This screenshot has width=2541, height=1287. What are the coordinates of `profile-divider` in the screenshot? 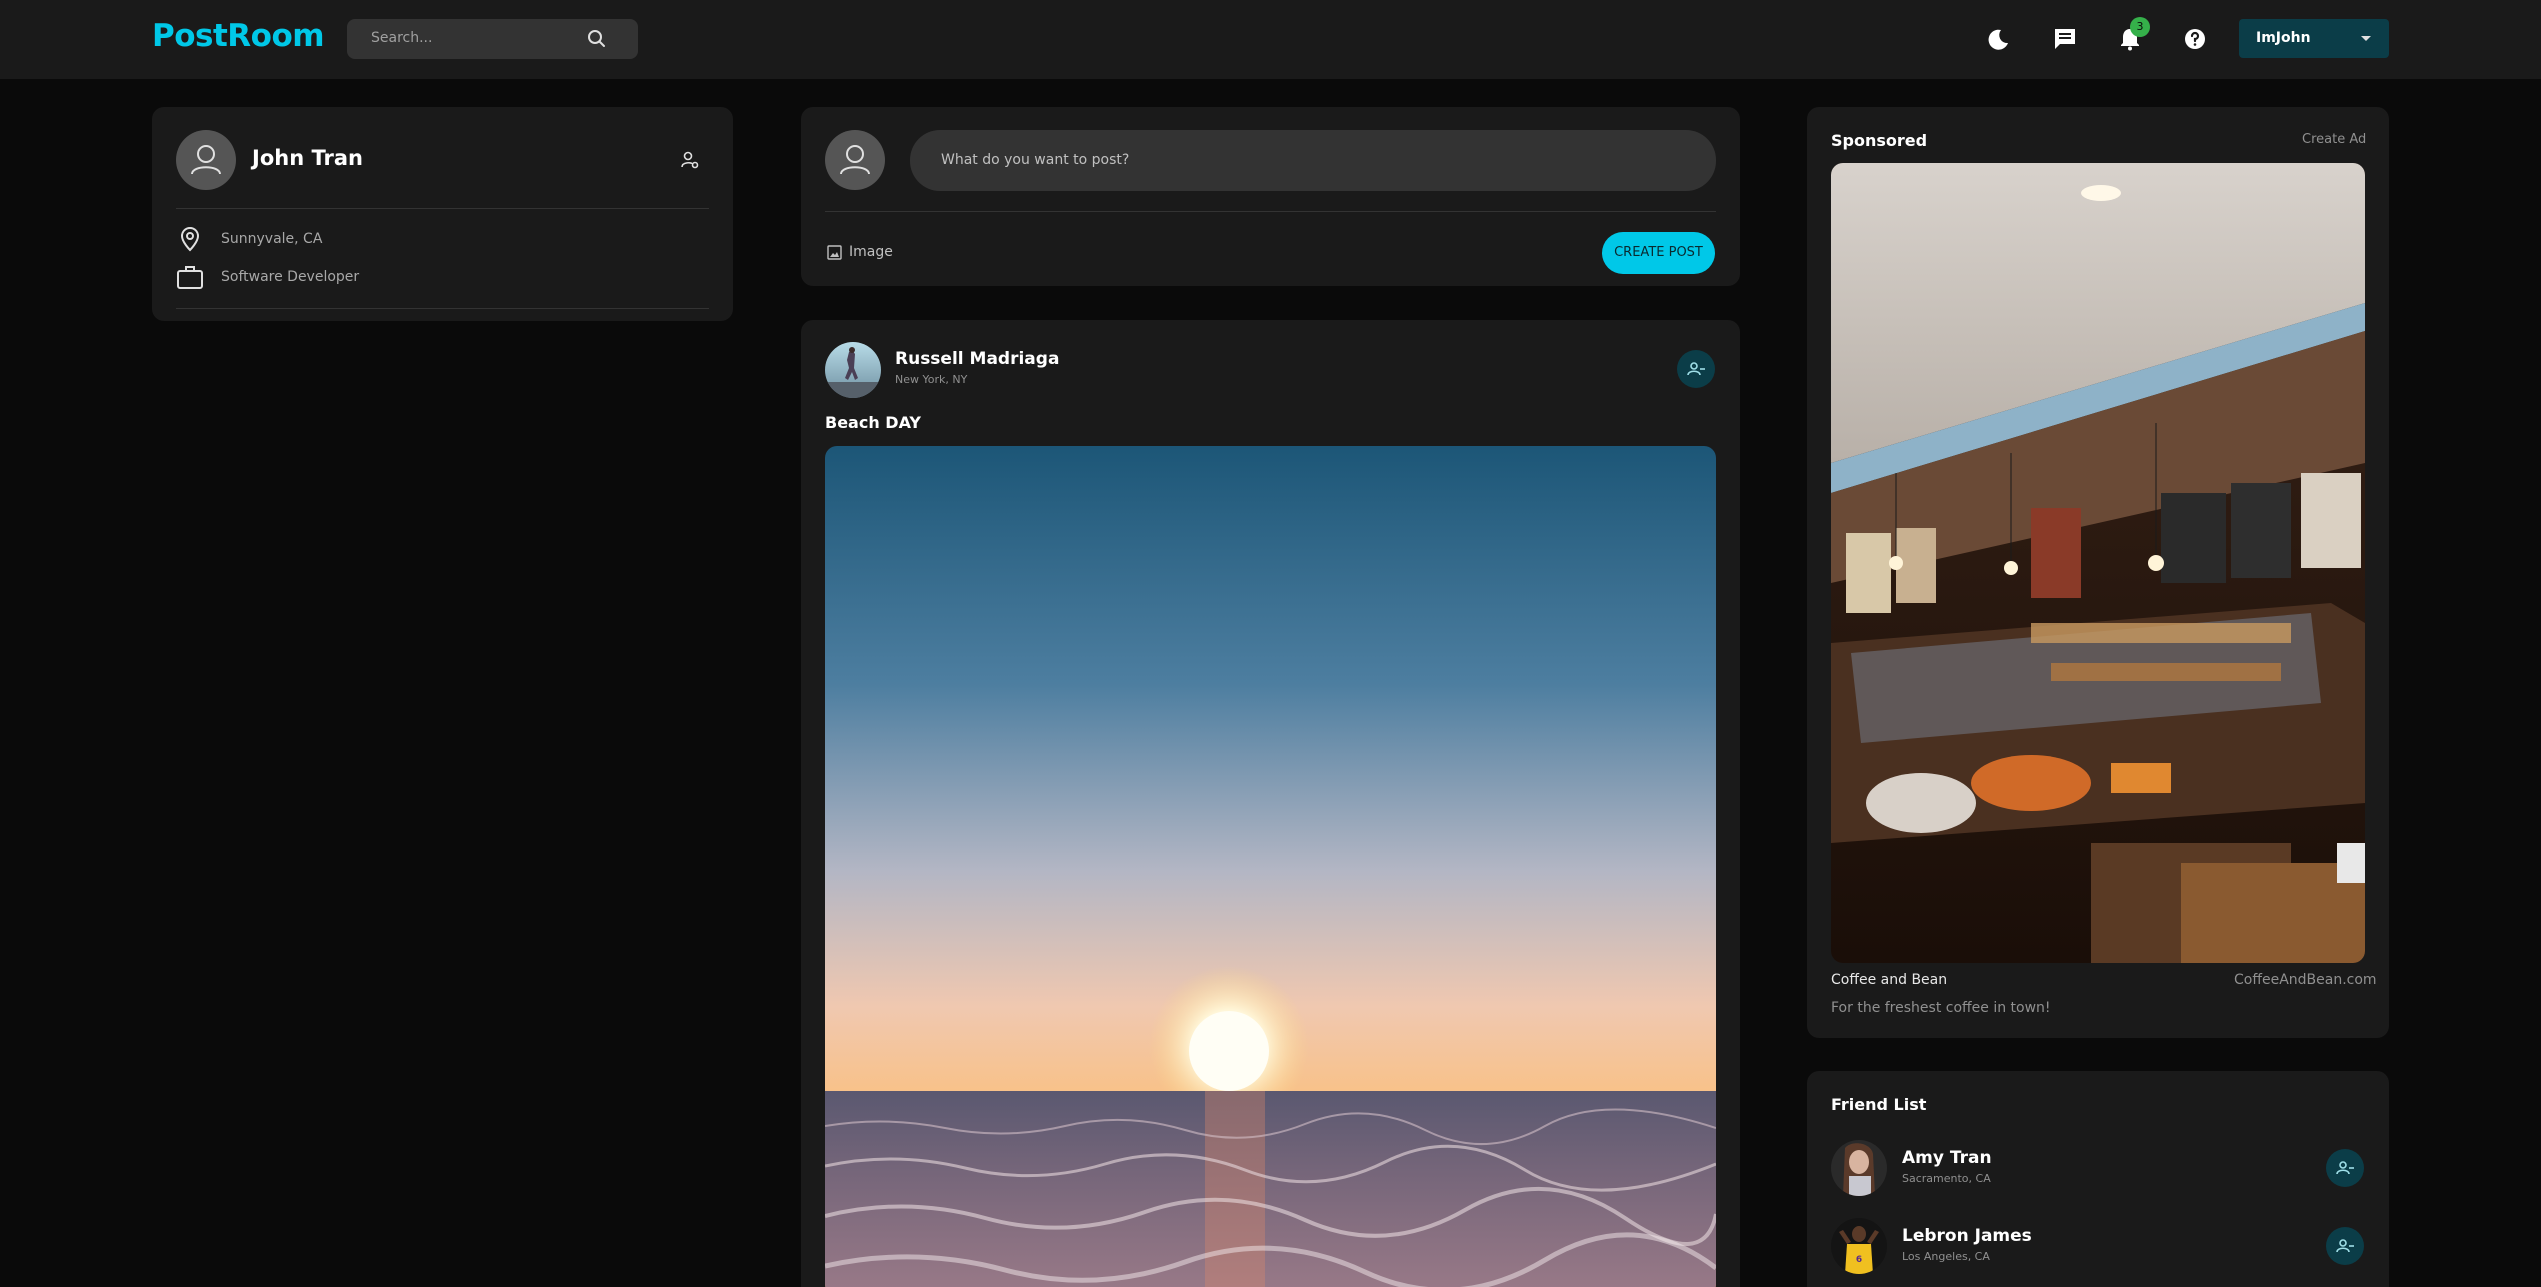 It's located at (442, 208).